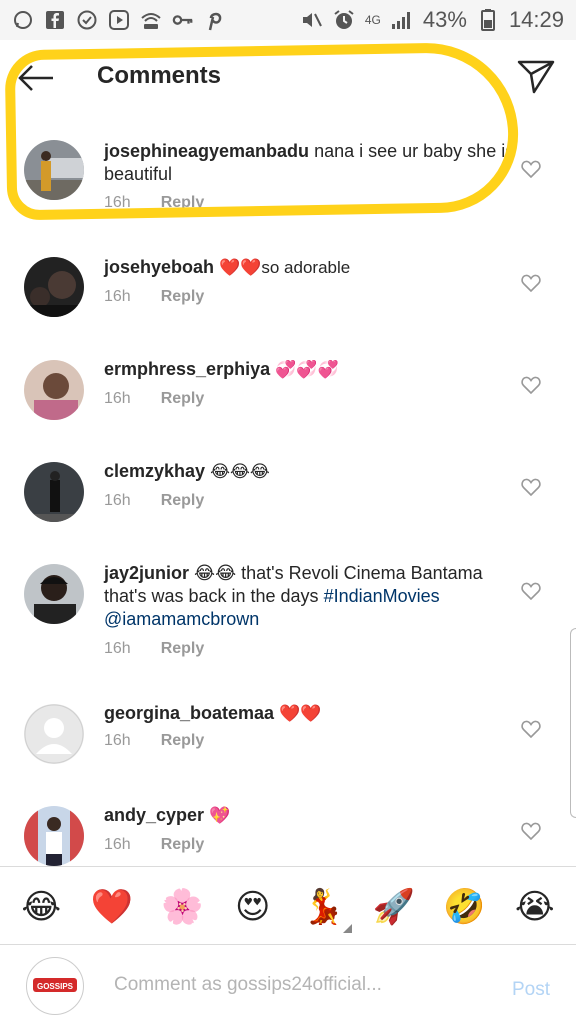 The image size is (576, 1024). Describe the element at coordinates (536, 19) in the screenshot. I see `clock: 14:29` at that location.